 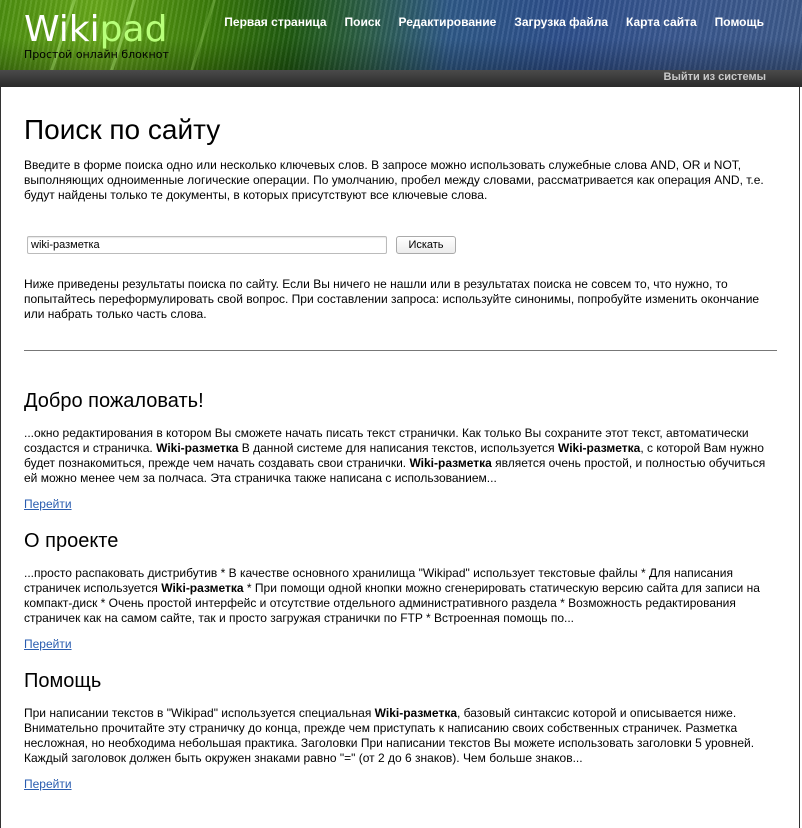 What do you see at coordinates (275, 22) in the screenshot?
I see `nav-item-home: Первая страница` at bounding box center [275, 22].